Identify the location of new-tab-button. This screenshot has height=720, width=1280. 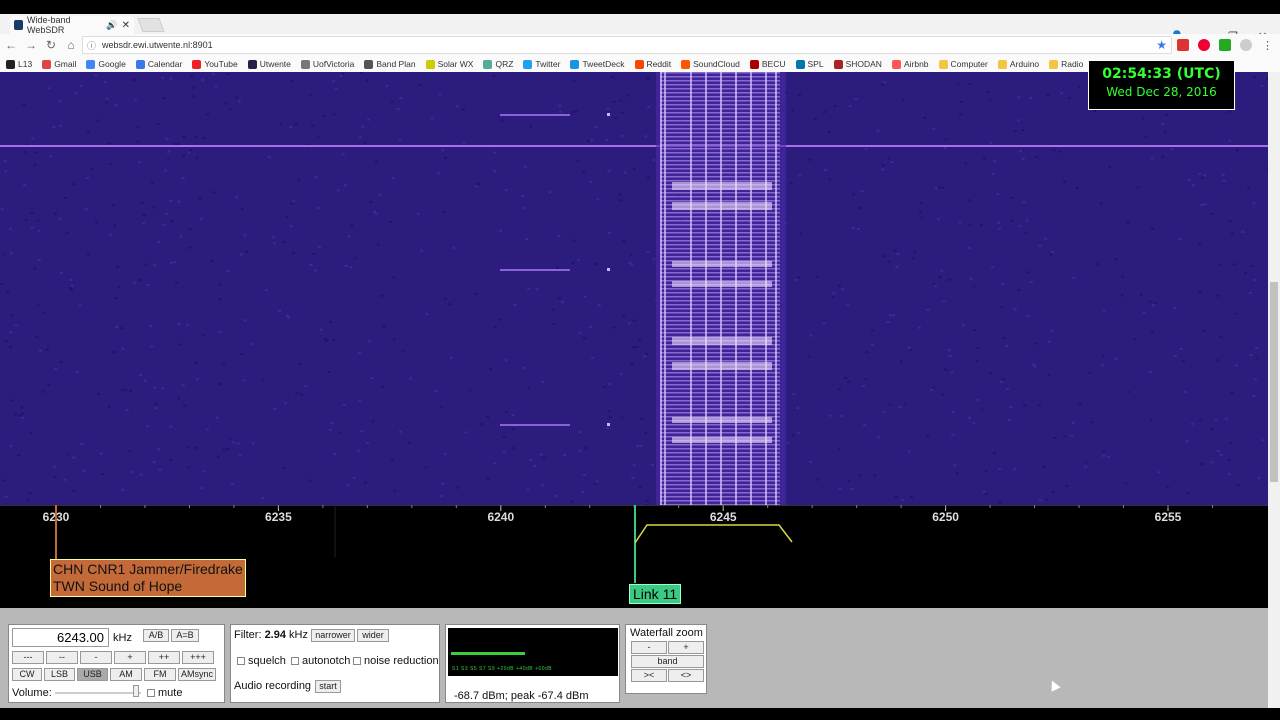
(151, 25).